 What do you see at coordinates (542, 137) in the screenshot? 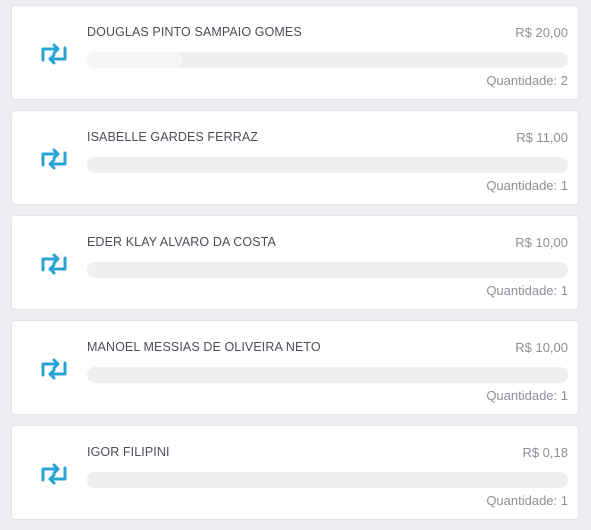
I see `item-amount: R$ 11,00` at bounding box center [542, 137].